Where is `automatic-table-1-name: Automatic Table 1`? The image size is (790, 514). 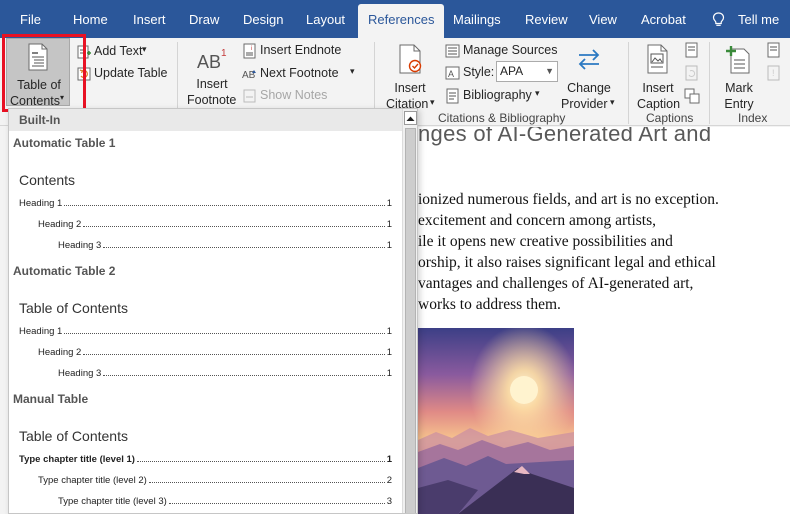 automatic-table-1-name: Automatic Table 1 is located at coordinates (64, 143).